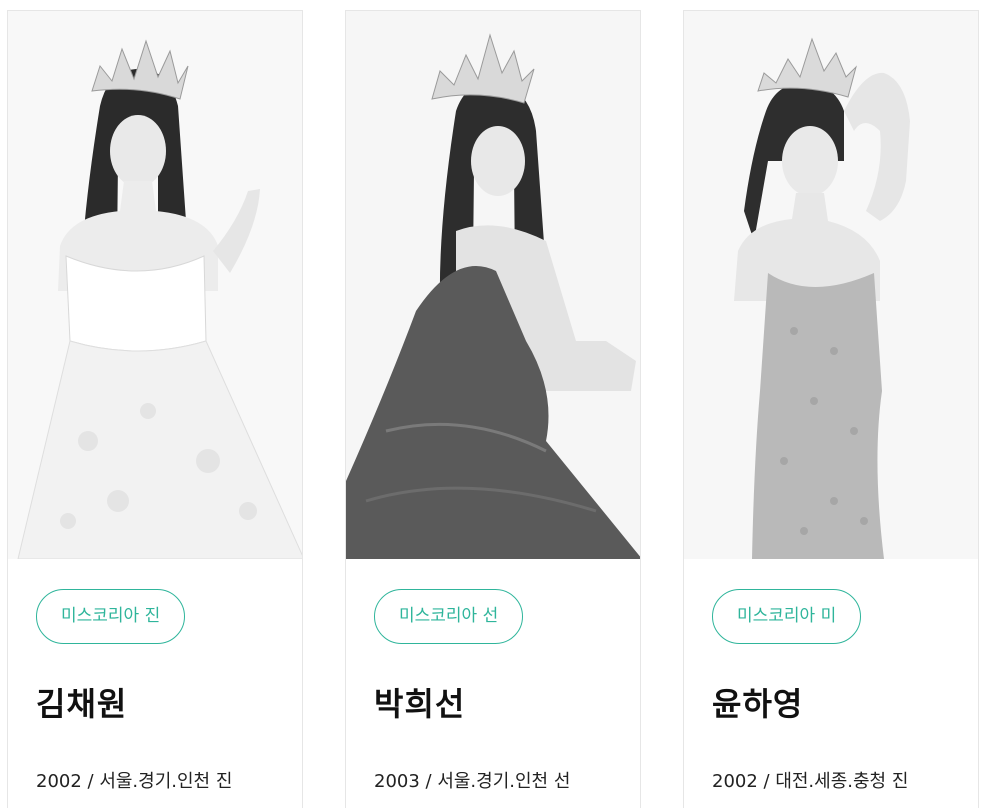 Image resolution: width=992 pixels, height=808 pixels. What do you see at coordinates (134, 781) in the screenshot?
I see `contestant-info: 2002 / 서울.경기.인천 진` at bounding box center [134, 781].